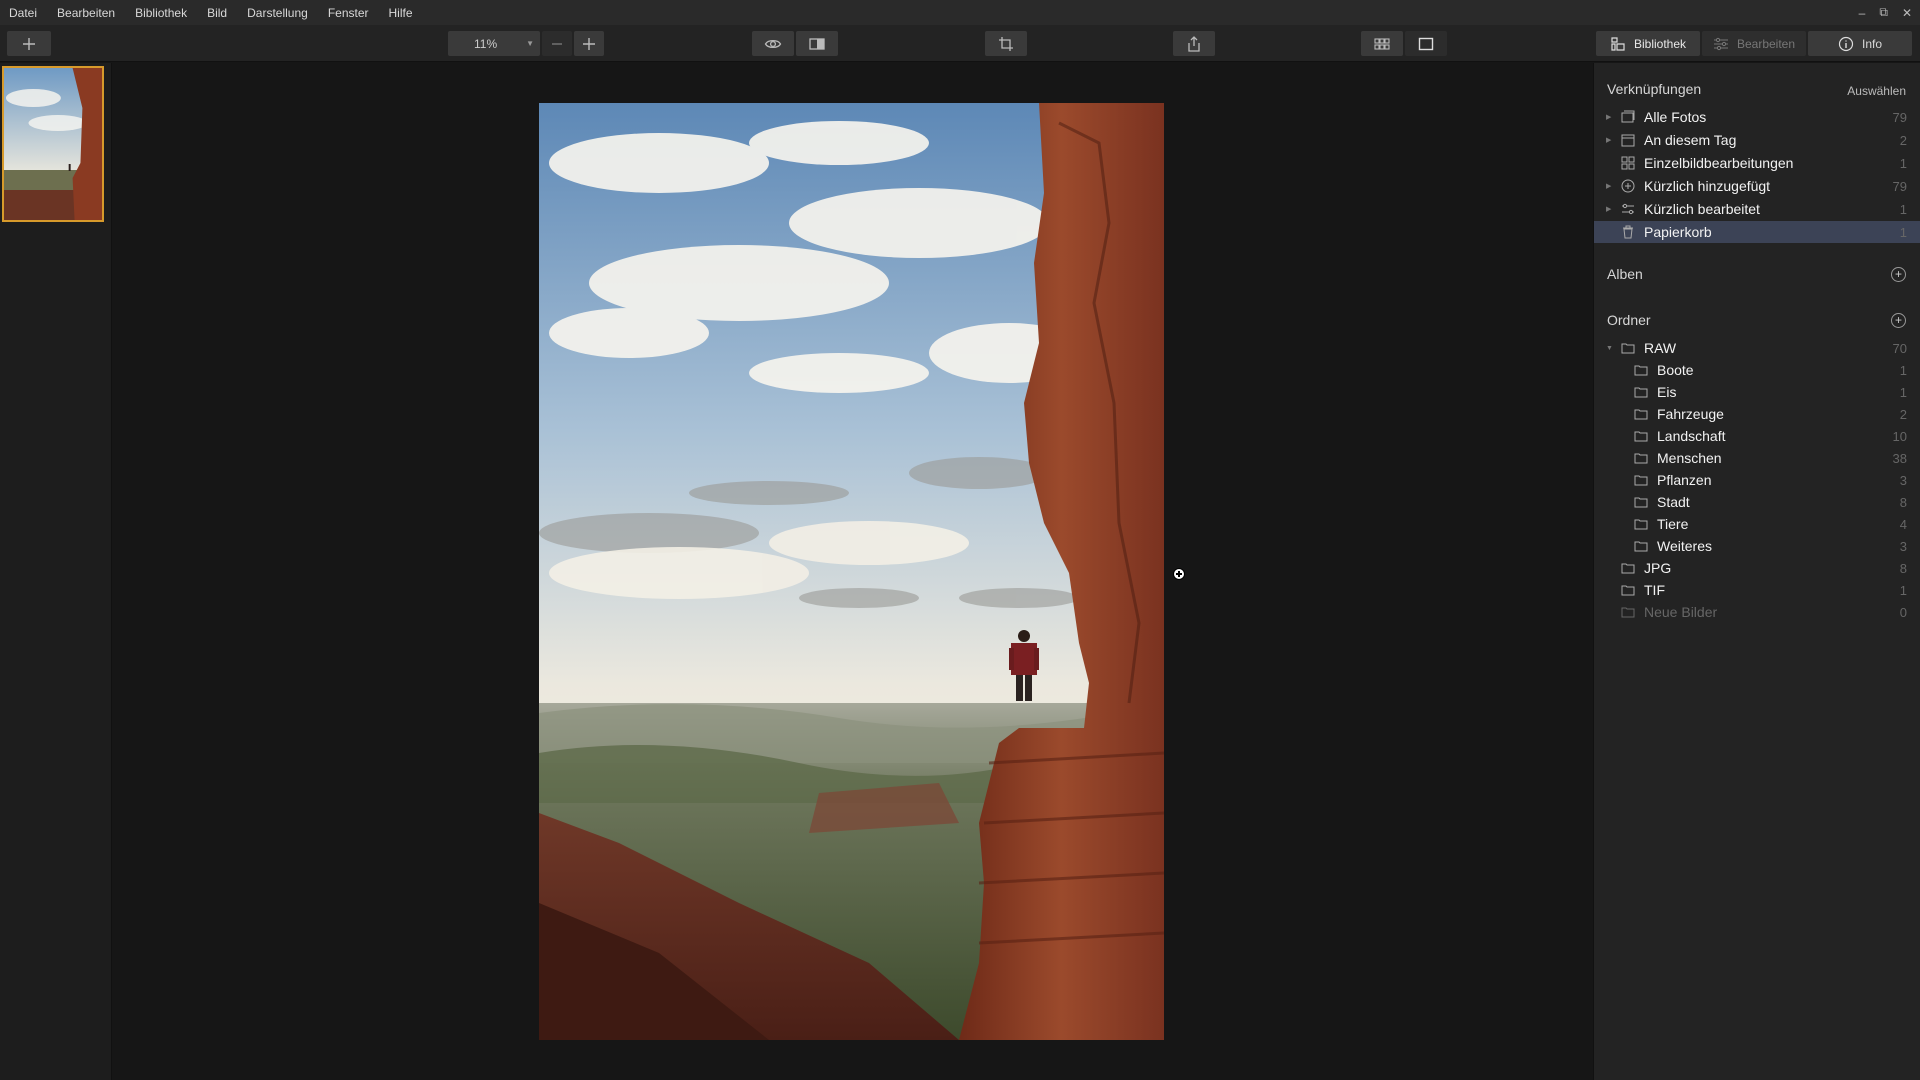  Describe the element at coordinates (1757, 612) in the screenshot. I see `folder-new-images: Neue Bilder 0` at that location.